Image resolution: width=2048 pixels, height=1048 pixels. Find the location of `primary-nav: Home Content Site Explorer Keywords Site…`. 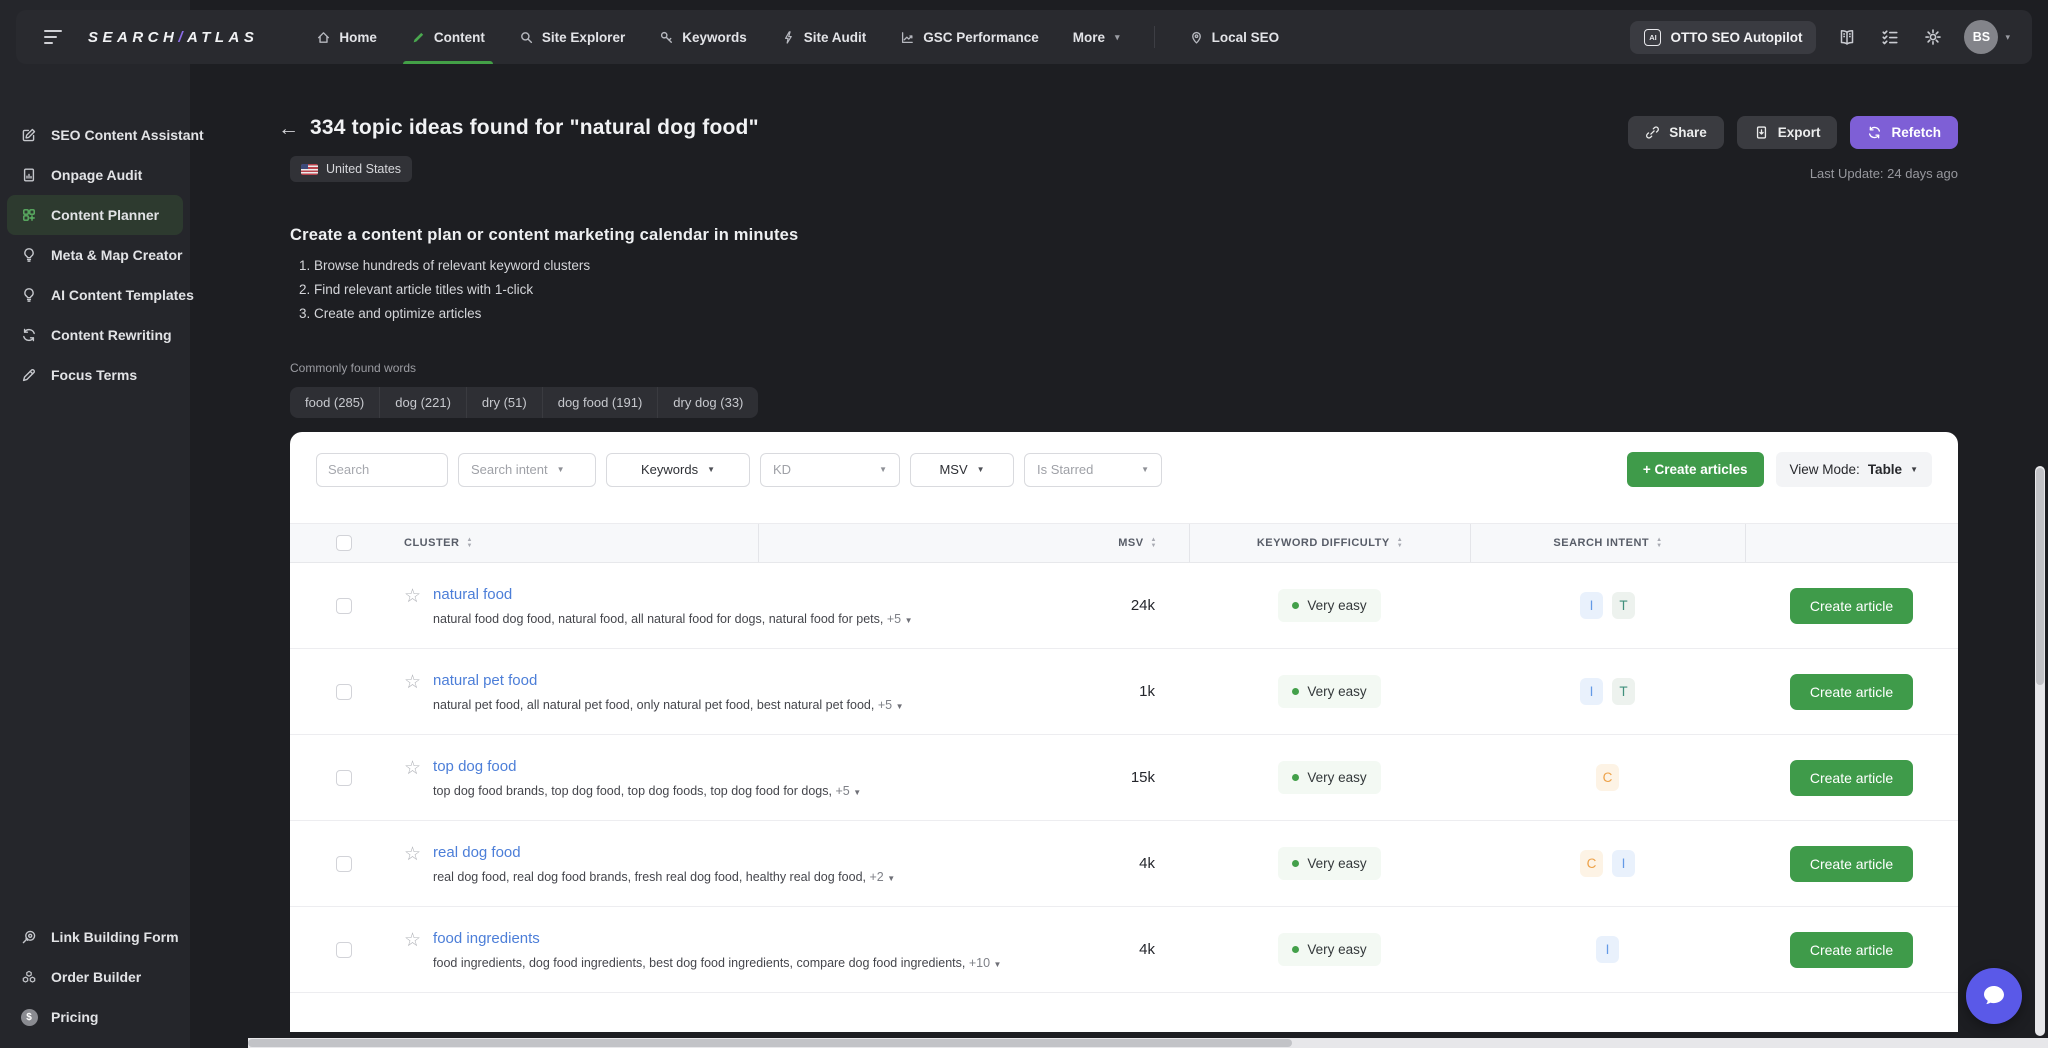

primary-nav: Home Content Site Explorer Keywords Site… is located at coordinates (797, 37).